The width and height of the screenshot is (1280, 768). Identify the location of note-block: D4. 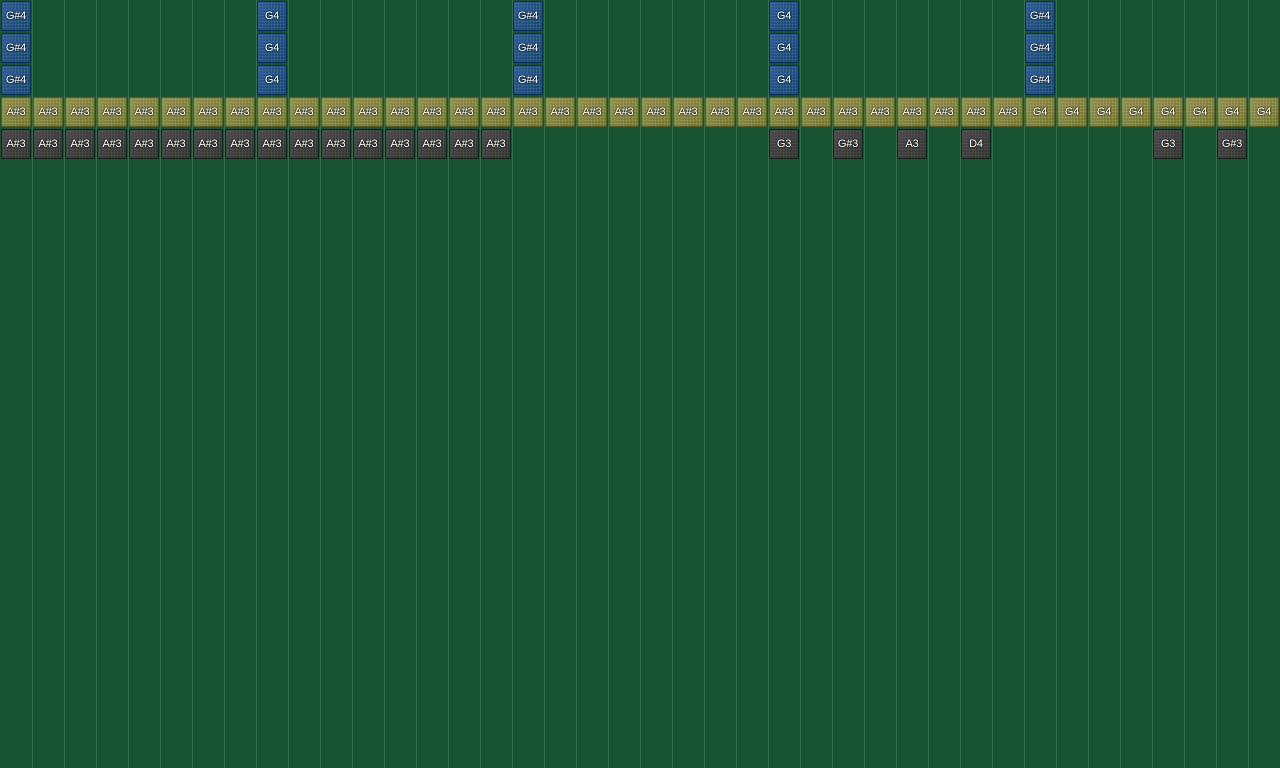
(976, 144).